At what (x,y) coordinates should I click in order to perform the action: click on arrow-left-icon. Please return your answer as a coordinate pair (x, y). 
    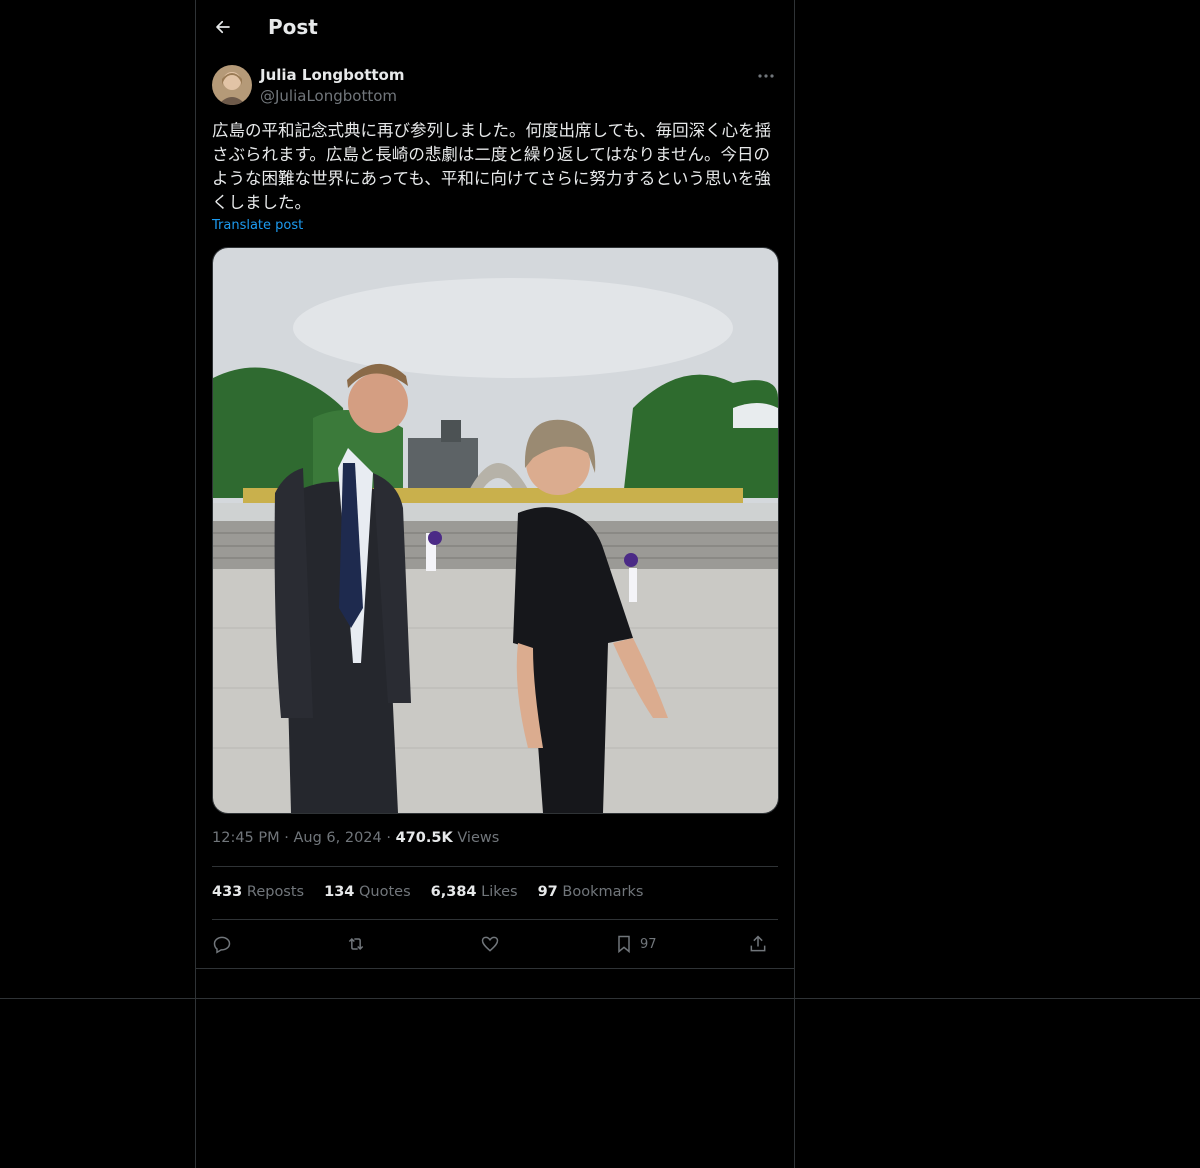
    Looking at the image, I should click on (223, 27).